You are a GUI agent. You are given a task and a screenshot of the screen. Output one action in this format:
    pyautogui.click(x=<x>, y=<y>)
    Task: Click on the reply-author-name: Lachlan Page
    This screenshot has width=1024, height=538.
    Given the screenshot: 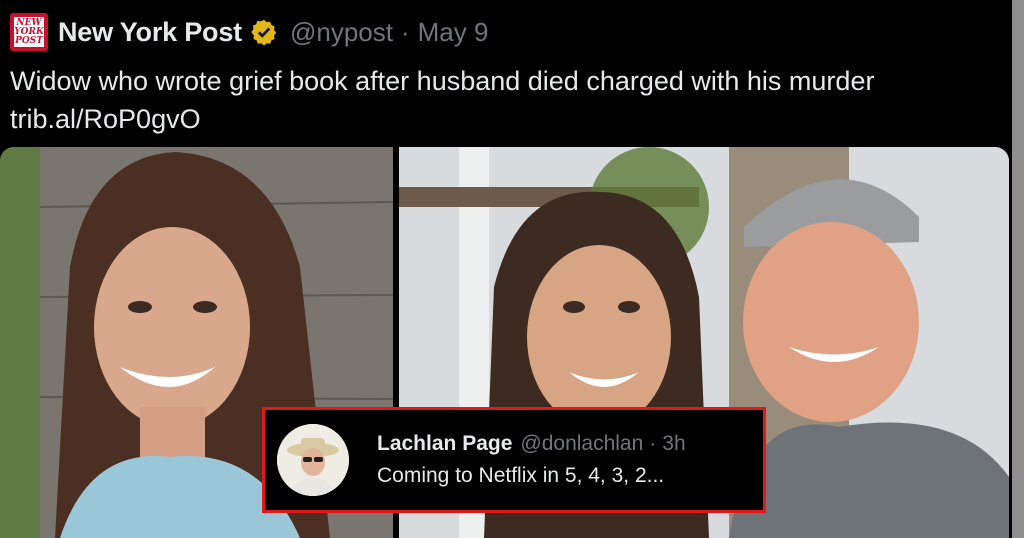 What is the action you would take?
    pyautogui.click(x=444, y=444)
    